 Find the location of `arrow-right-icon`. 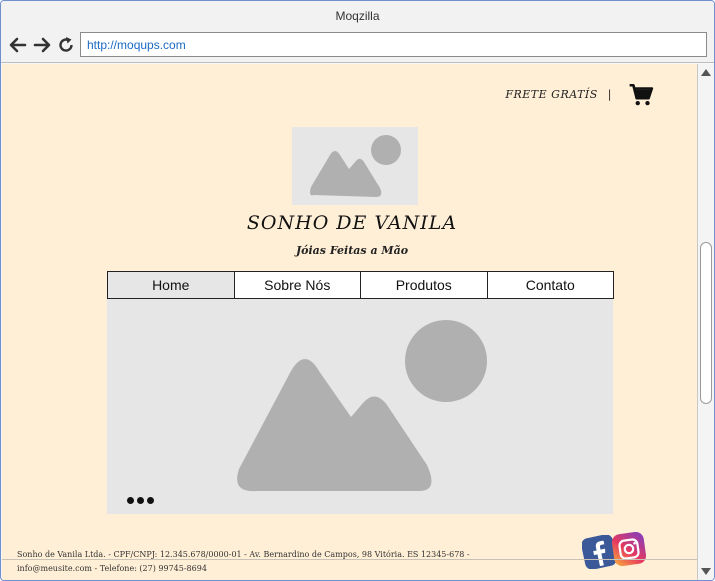

arrow-right-icon is located at coordinates (42, 45).